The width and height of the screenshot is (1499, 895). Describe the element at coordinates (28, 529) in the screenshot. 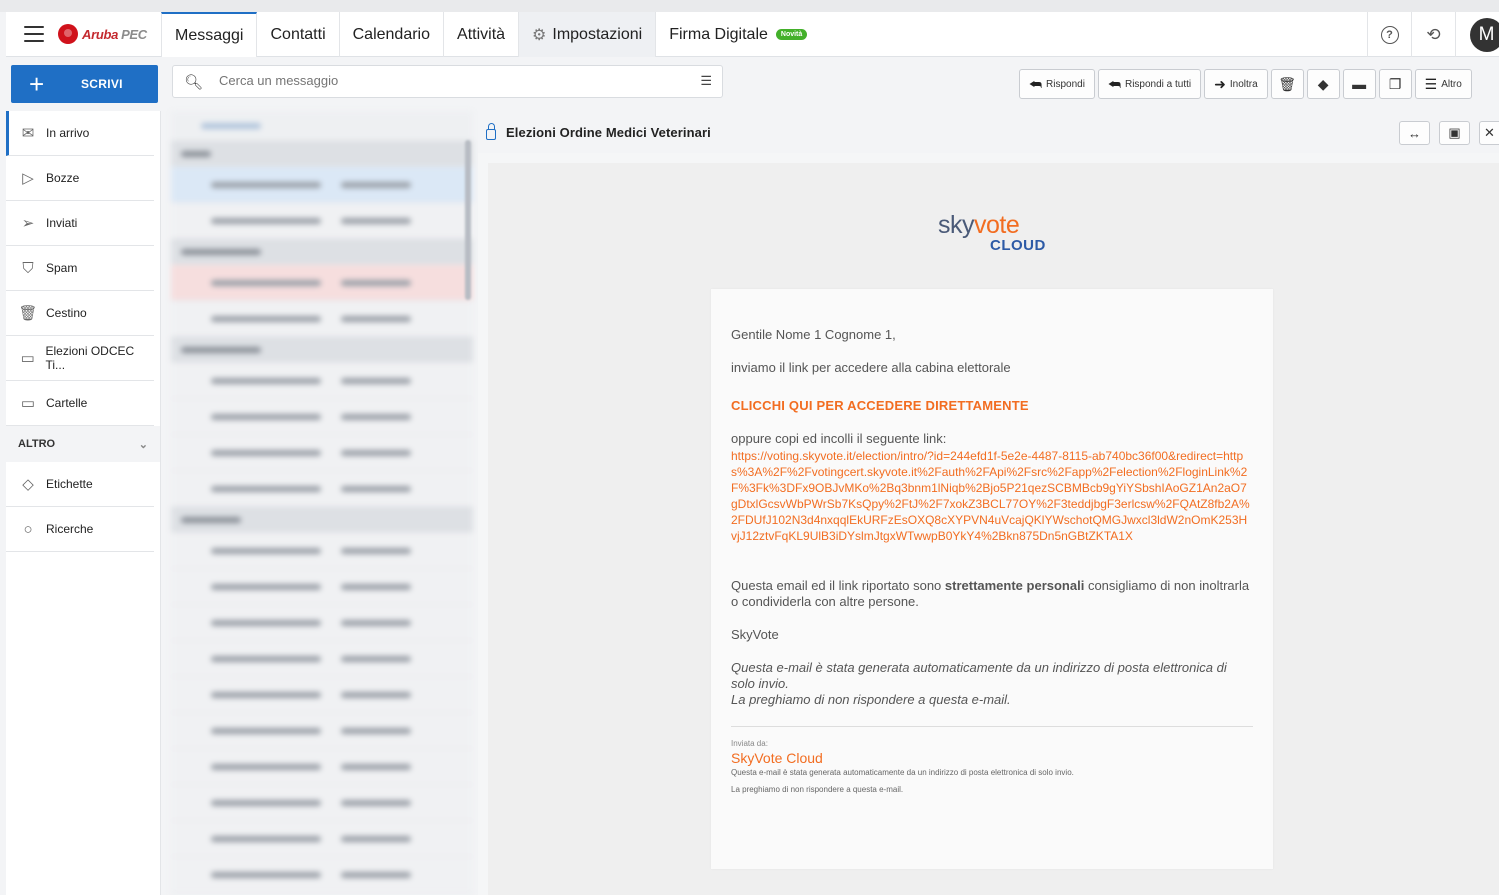

I see `search-icon: ○` at that location.